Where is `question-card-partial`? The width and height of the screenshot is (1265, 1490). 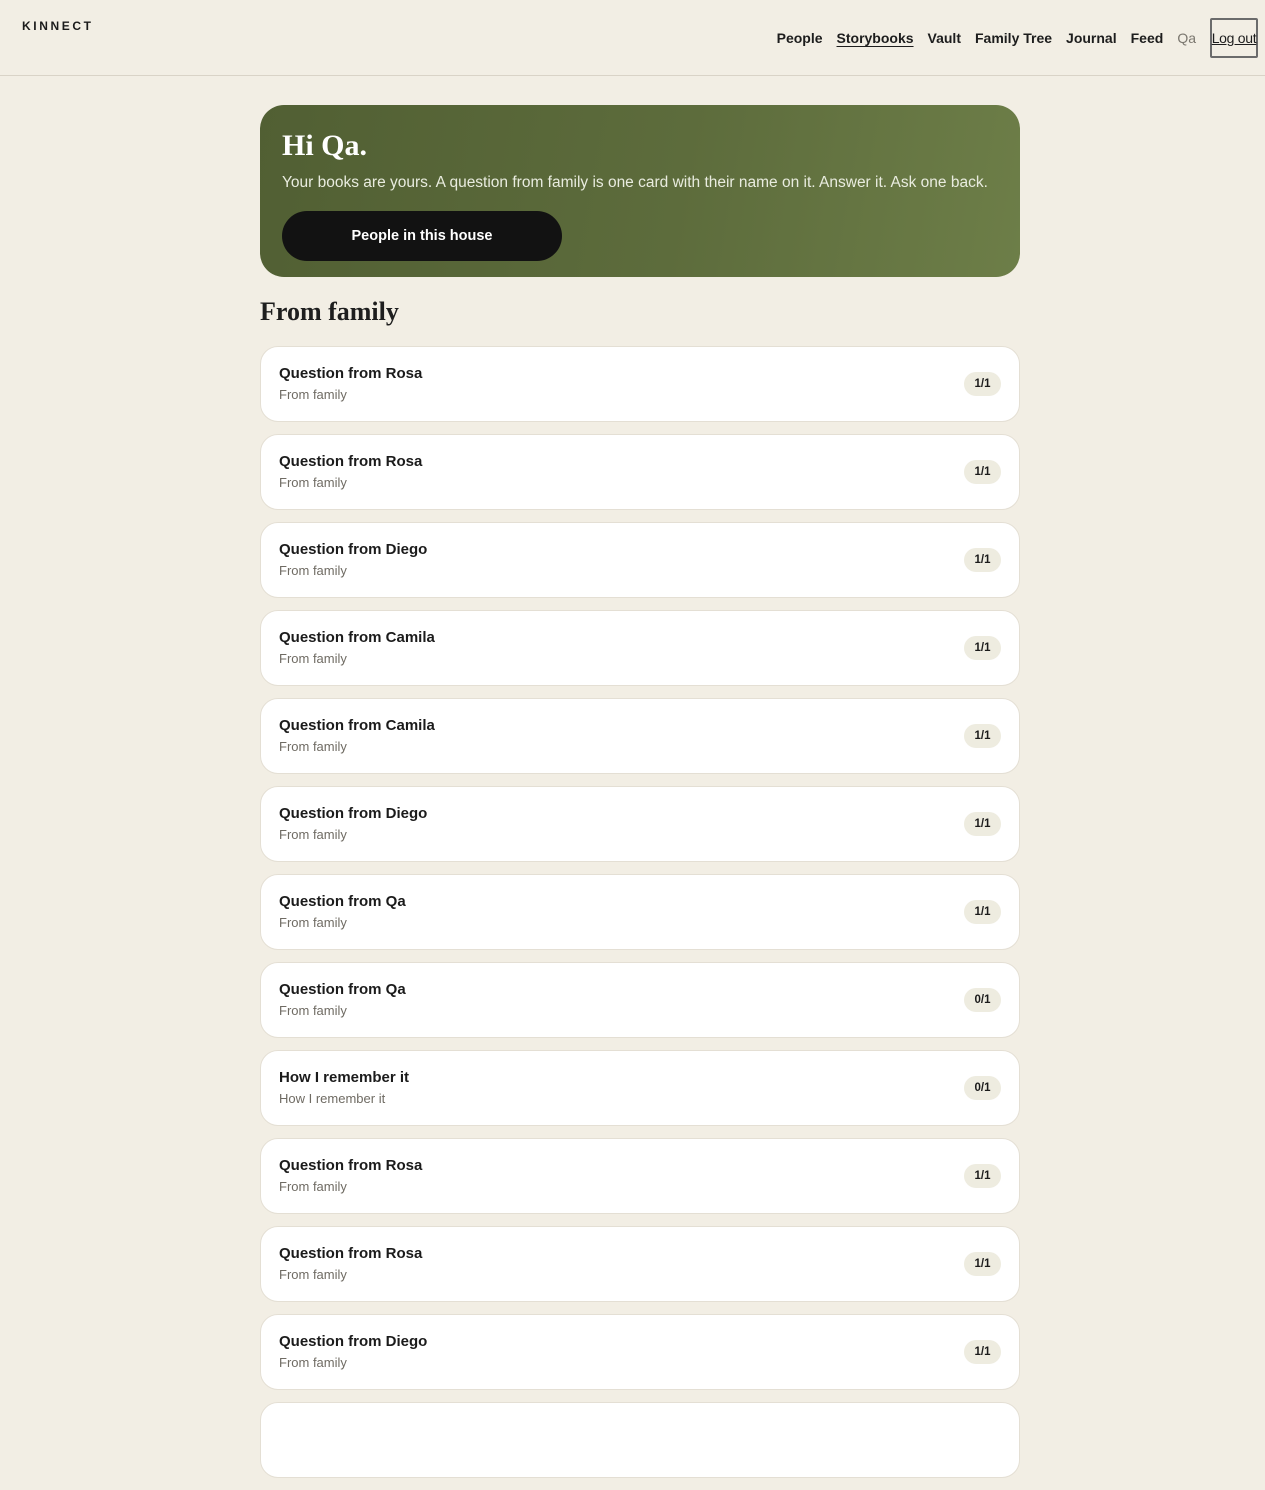 question-card-partial is located at coordinates (640, 1440).